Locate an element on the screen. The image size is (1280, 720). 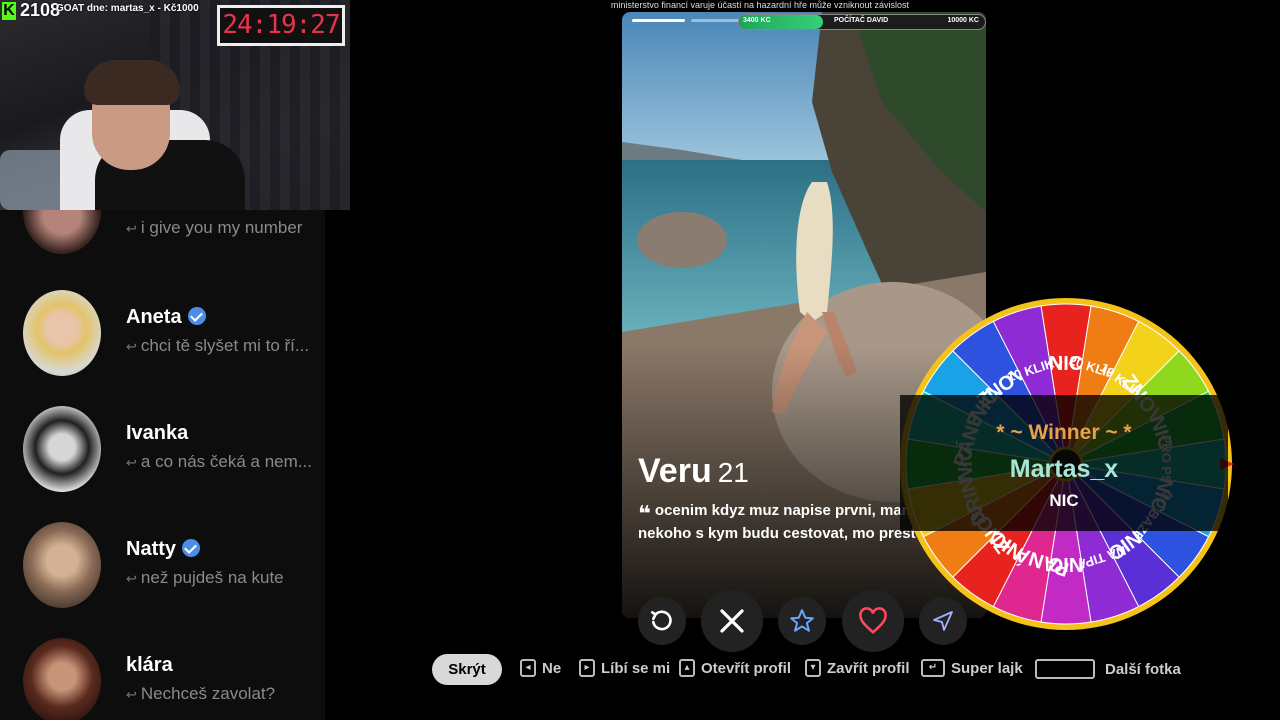
hint-like: ▸ Líbí se mi is located at coordinates (624, 668).